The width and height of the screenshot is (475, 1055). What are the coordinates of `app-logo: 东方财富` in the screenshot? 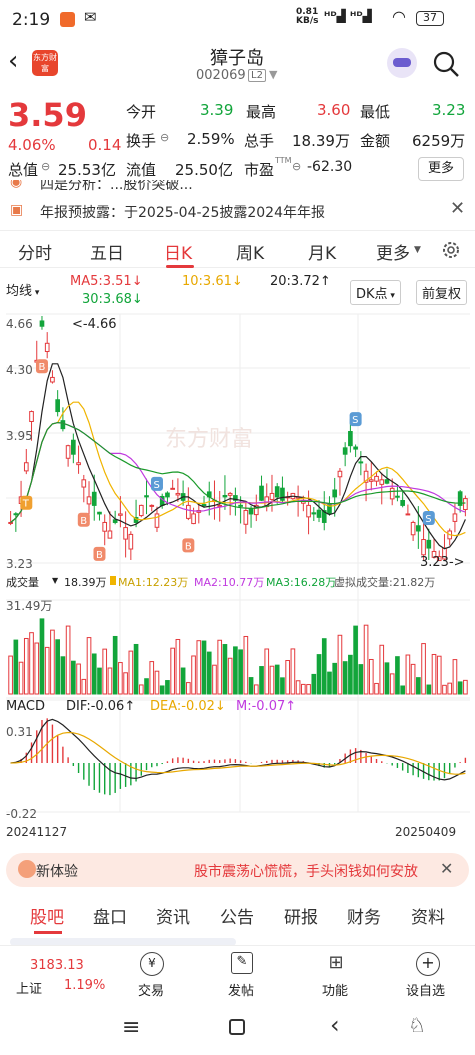 It's located at (45, 63).